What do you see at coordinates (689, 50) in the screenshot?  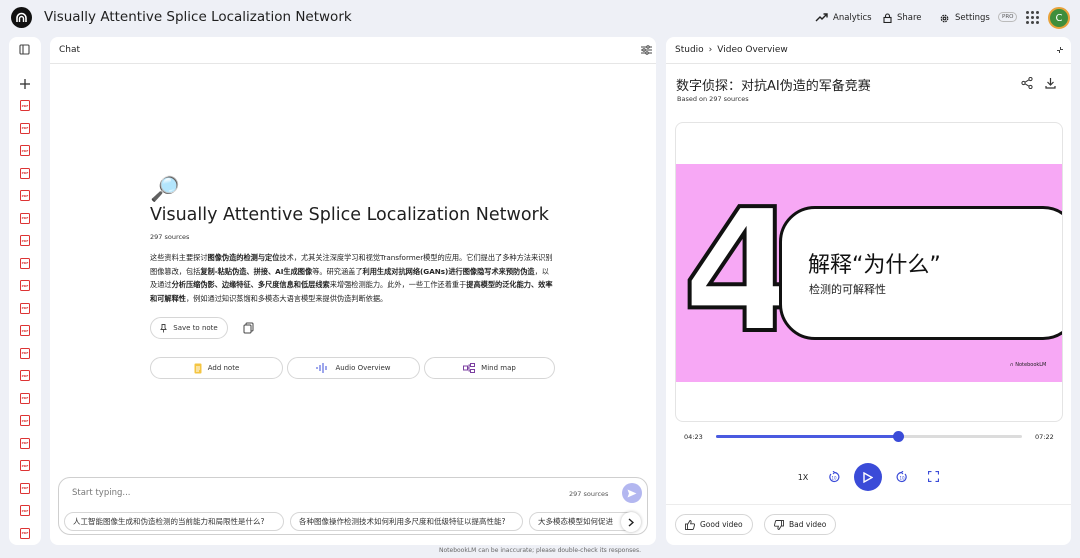 I see `breadcrumb-studio: Studio` at bounding box center [689, 50].